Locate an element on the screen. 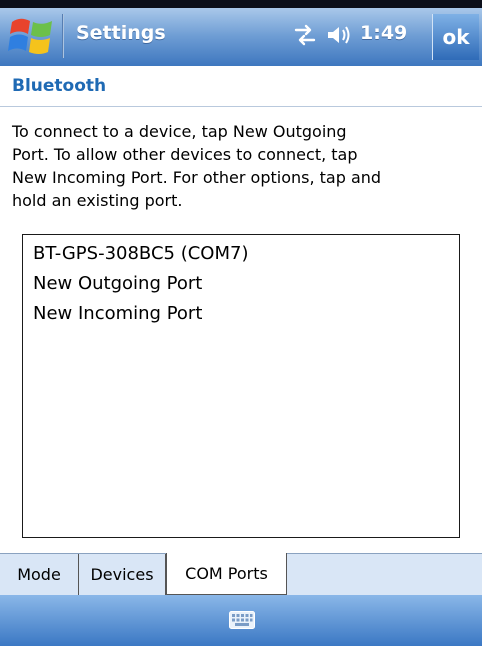 Image resolution: width=482 pixels, height=646 pixels. tab-mode: Mode is located at coordinates (39, 574).